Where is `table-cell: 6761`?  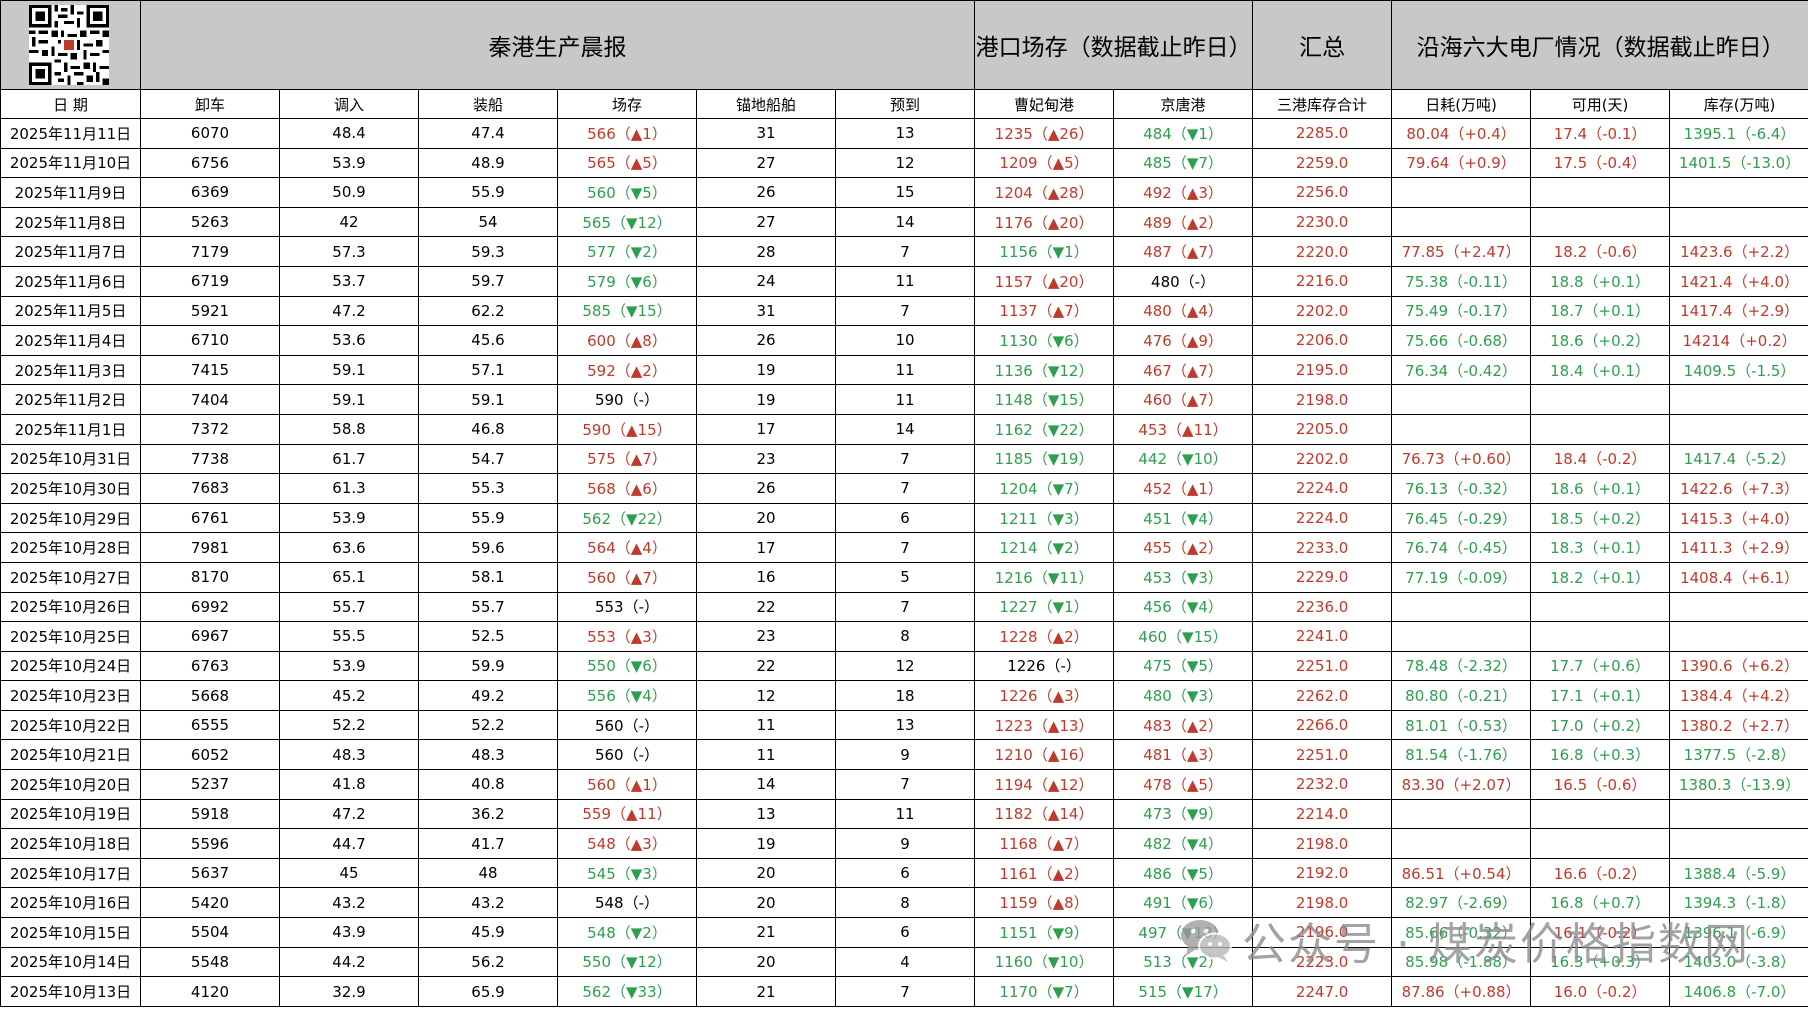
table-cell: 6761 is located at coordinates (210, 518).